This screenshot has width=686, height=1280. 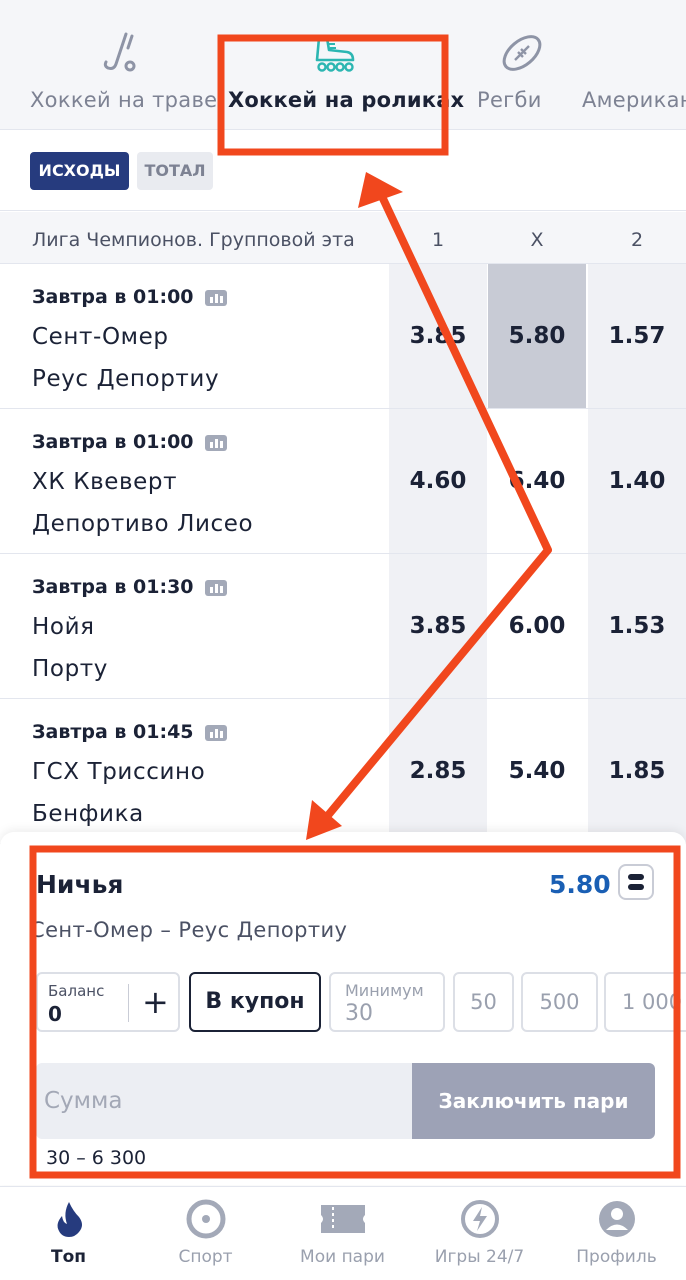 What do you see at coordinates (537, 626) in the screenshot?
I see `odd-x: 6.00` at bounding box center [537, 626].